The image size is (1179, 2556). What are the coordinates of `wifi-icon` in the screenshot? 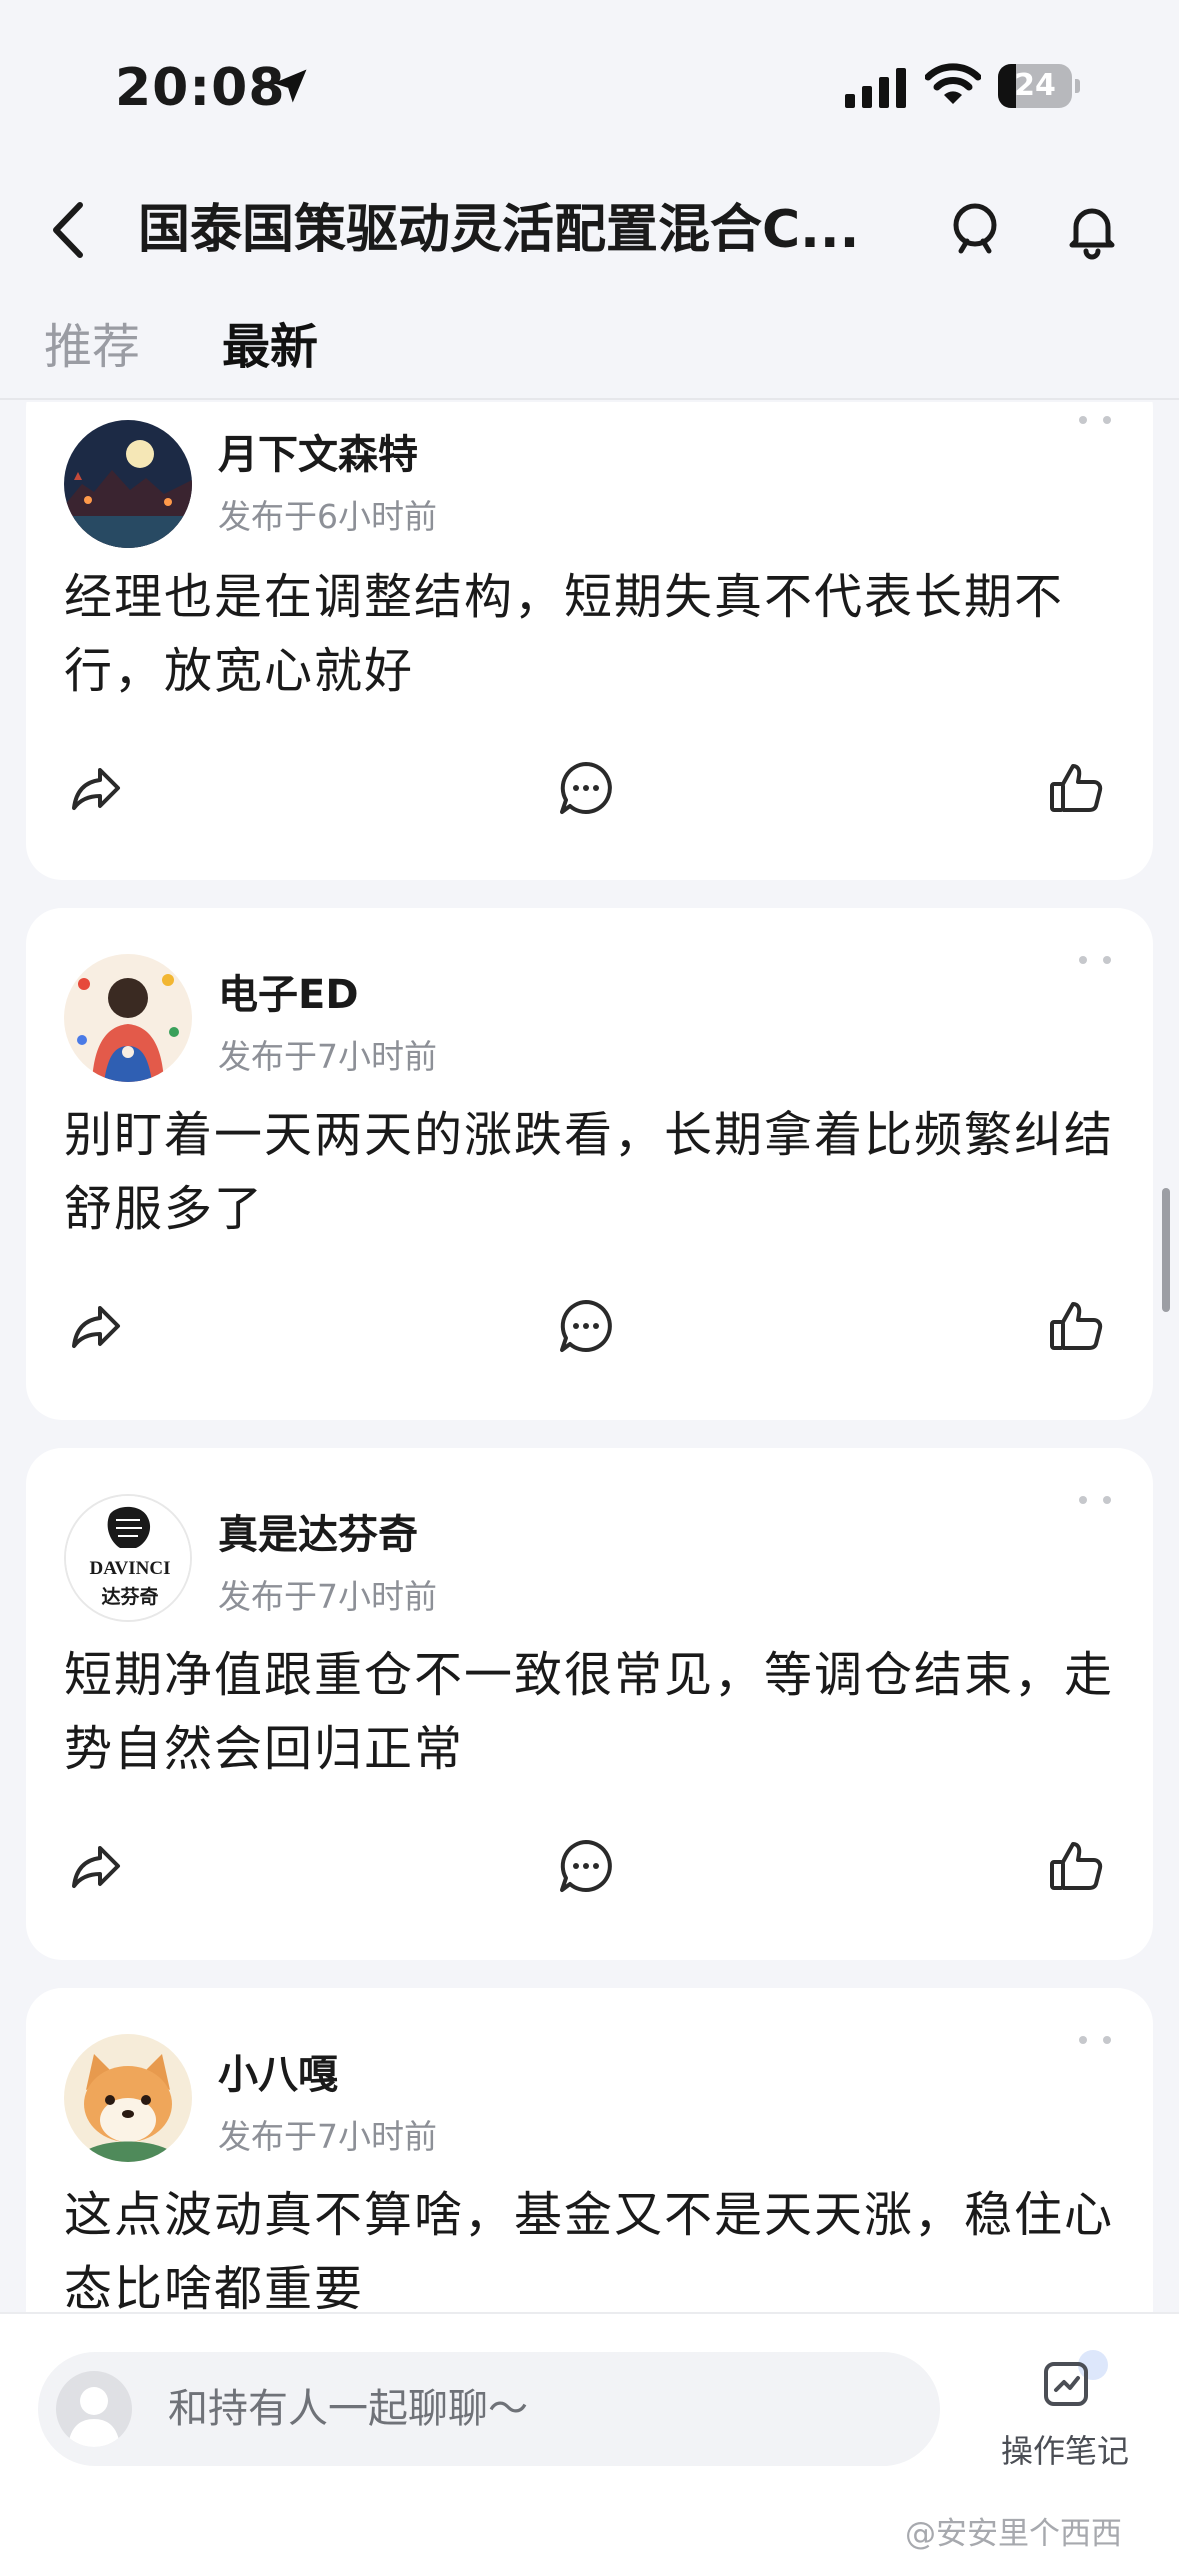 It's located at (953, 83).